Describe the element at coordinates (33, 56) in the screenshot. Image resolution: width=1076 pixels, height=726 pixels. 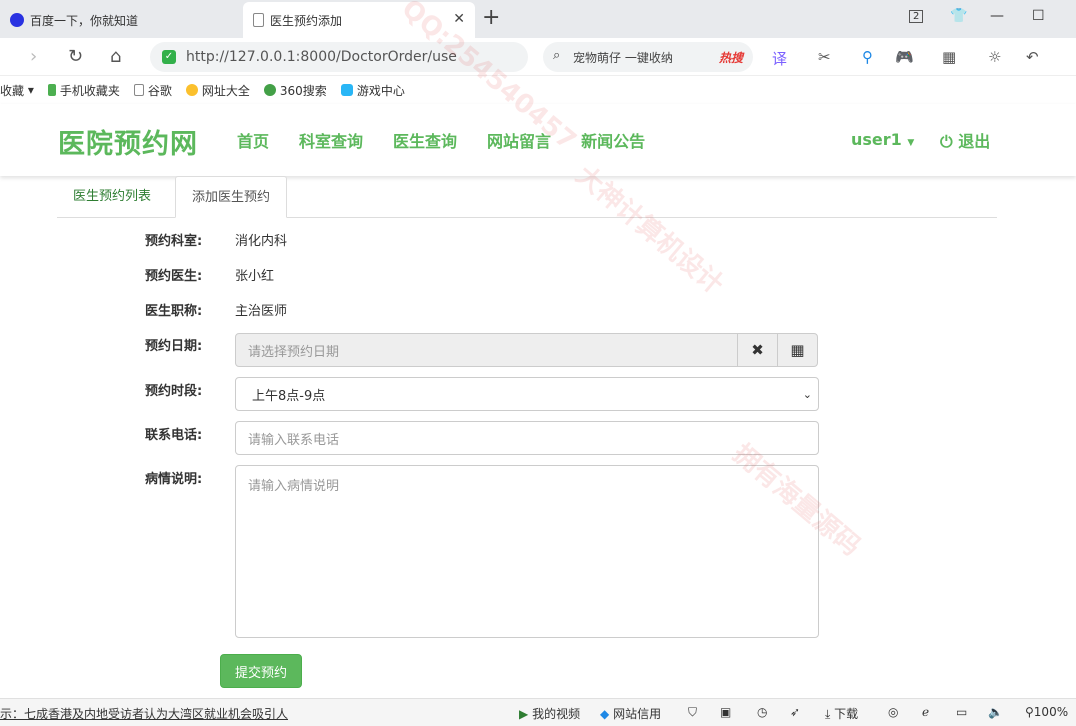
I see `forward-icon: ›` at that location.